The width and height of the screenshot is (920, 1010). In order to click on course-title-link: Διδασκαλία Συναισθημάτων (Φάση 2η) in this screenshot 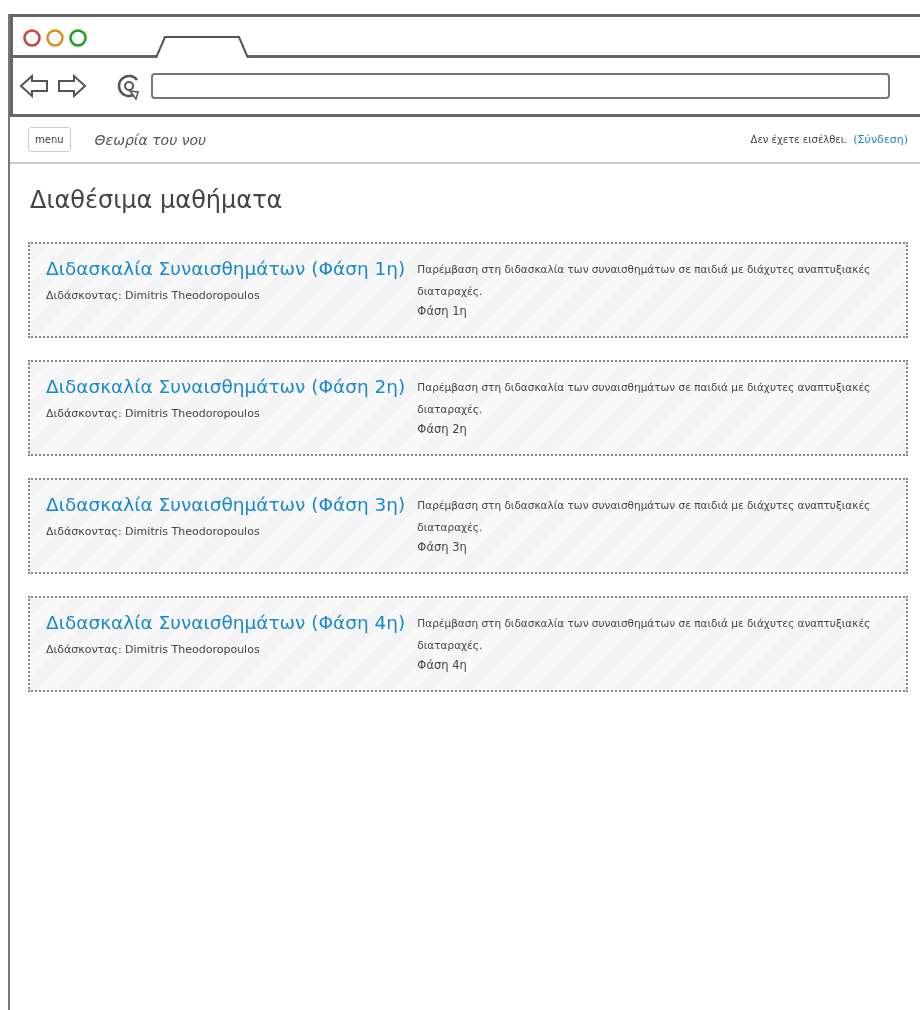, I will do `click(226, 386)`.